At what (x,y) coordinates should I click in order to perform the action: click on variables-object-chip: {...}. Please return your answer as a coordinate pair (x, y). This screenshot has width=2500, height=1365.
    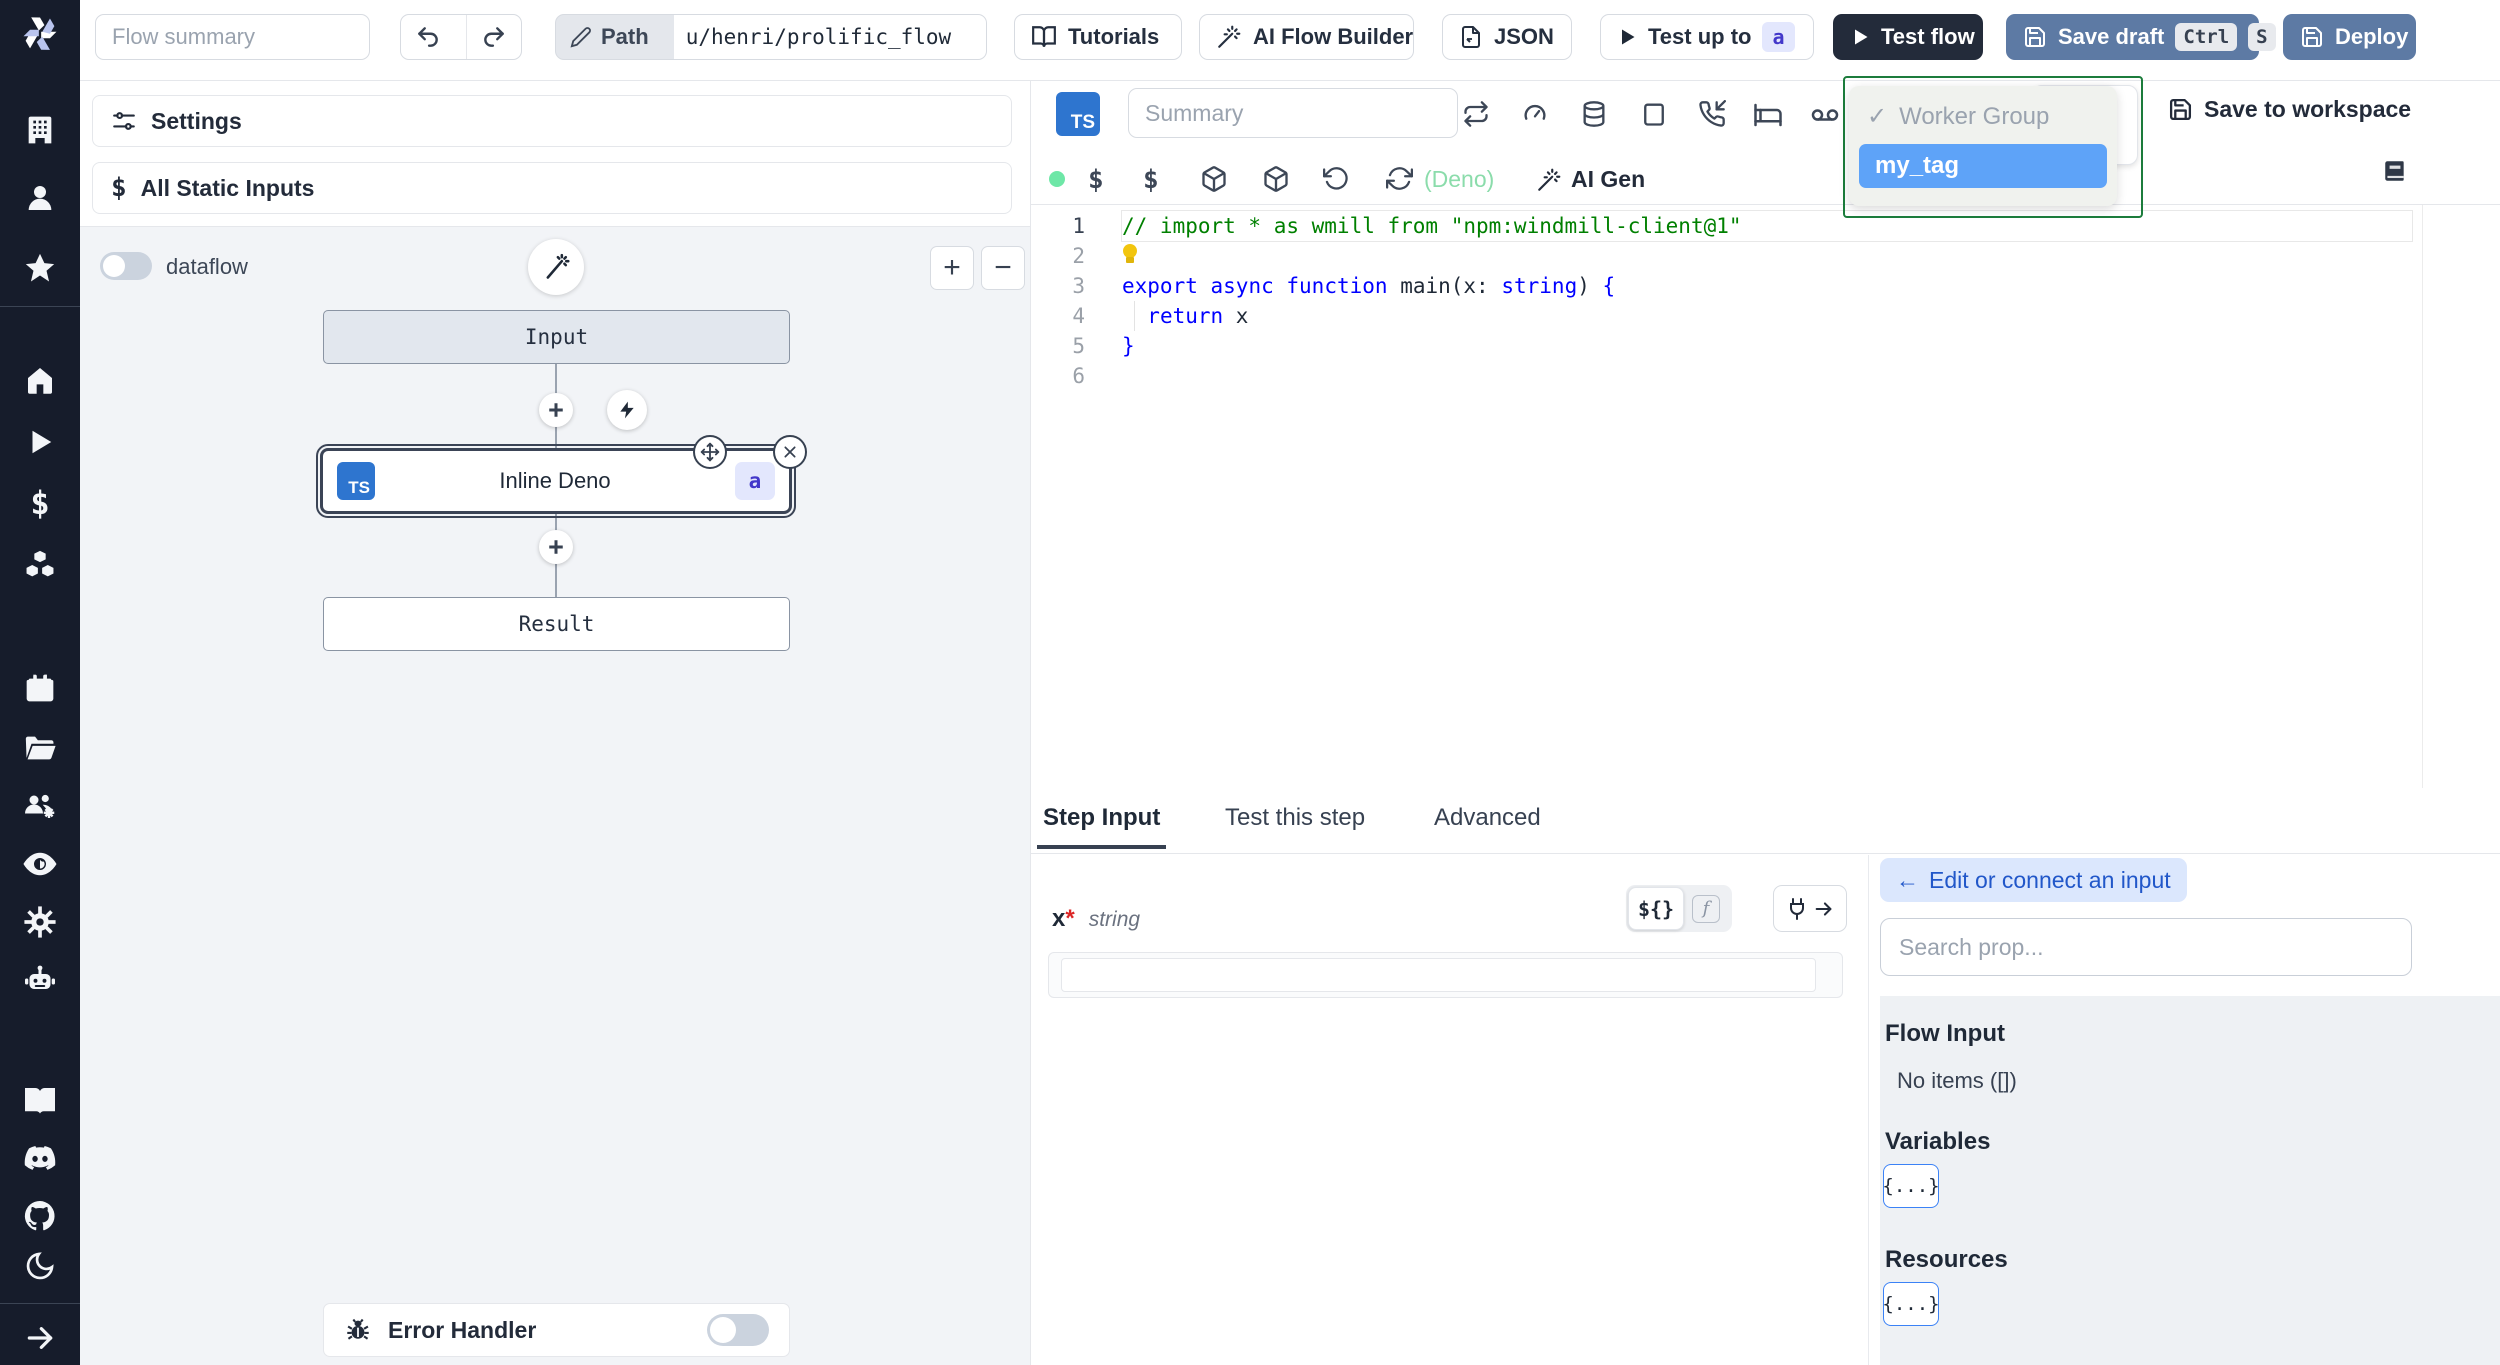
    Looking at the image, I should click on (1911, 1186).